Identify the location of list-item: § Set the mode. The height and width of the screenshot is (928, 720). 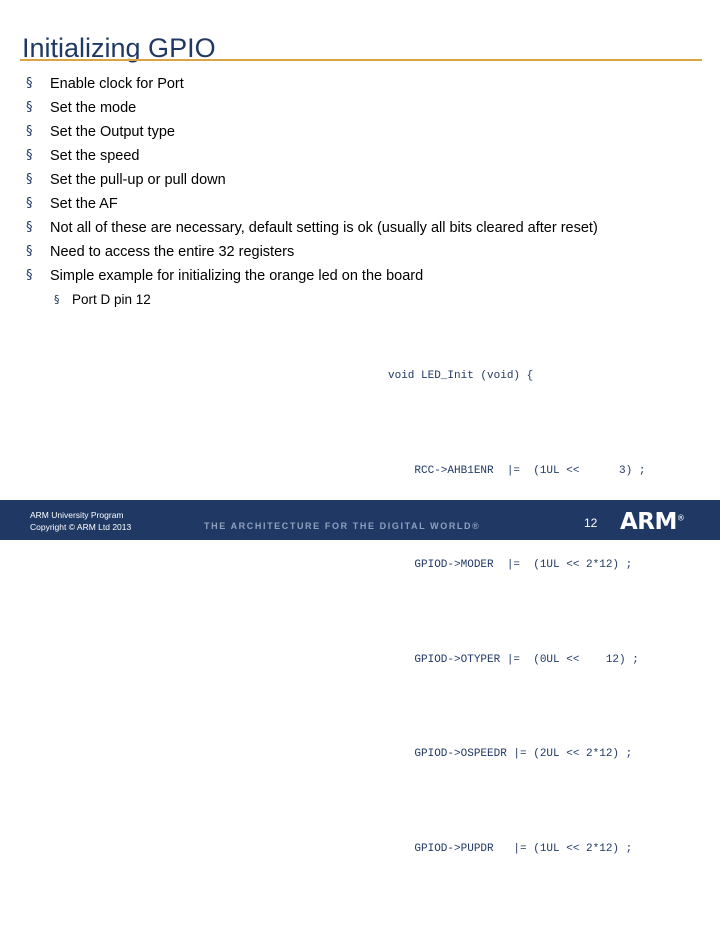
(367, 108).